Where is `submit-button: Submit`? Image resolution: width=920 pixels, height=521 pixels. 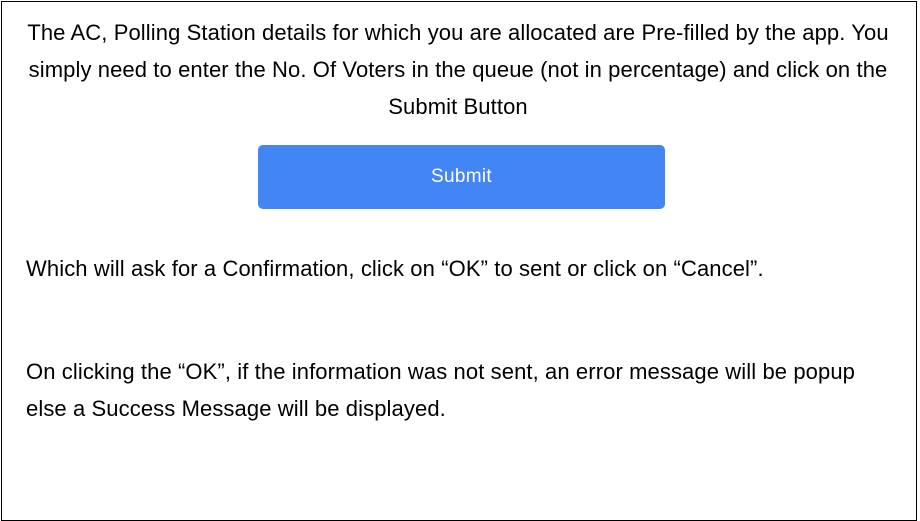 submit-button: Submit is located at coordinates (461, 177).